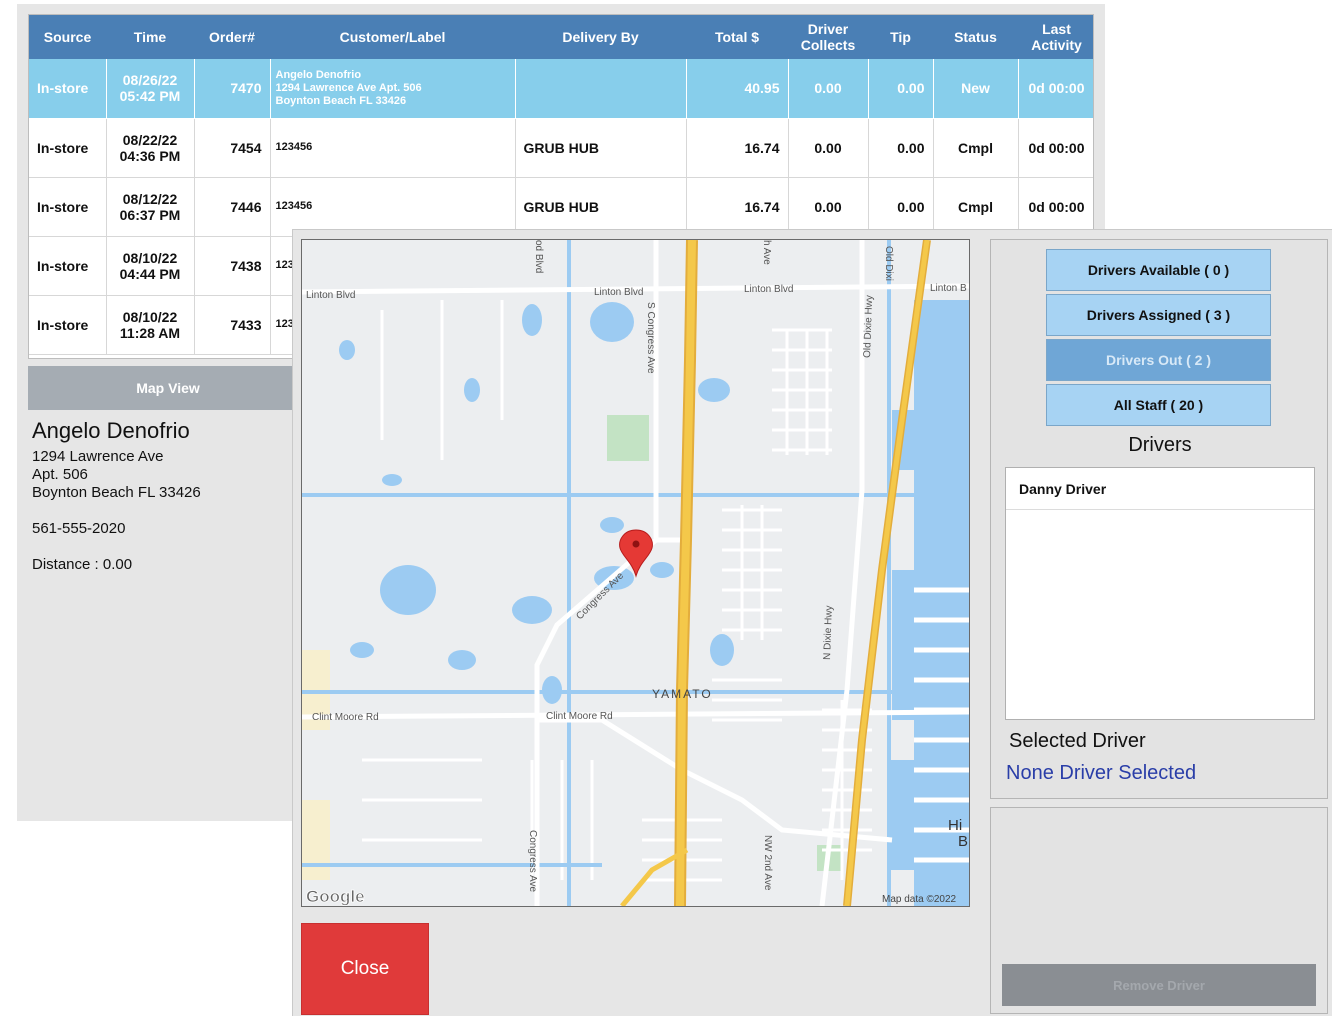 The width and height of the screenshot is (1332, 1016). What do you see at coordinates (948, 288) in the screenshot?
I see `map-label-linton: Linton B` at bounding box center [948, 288].